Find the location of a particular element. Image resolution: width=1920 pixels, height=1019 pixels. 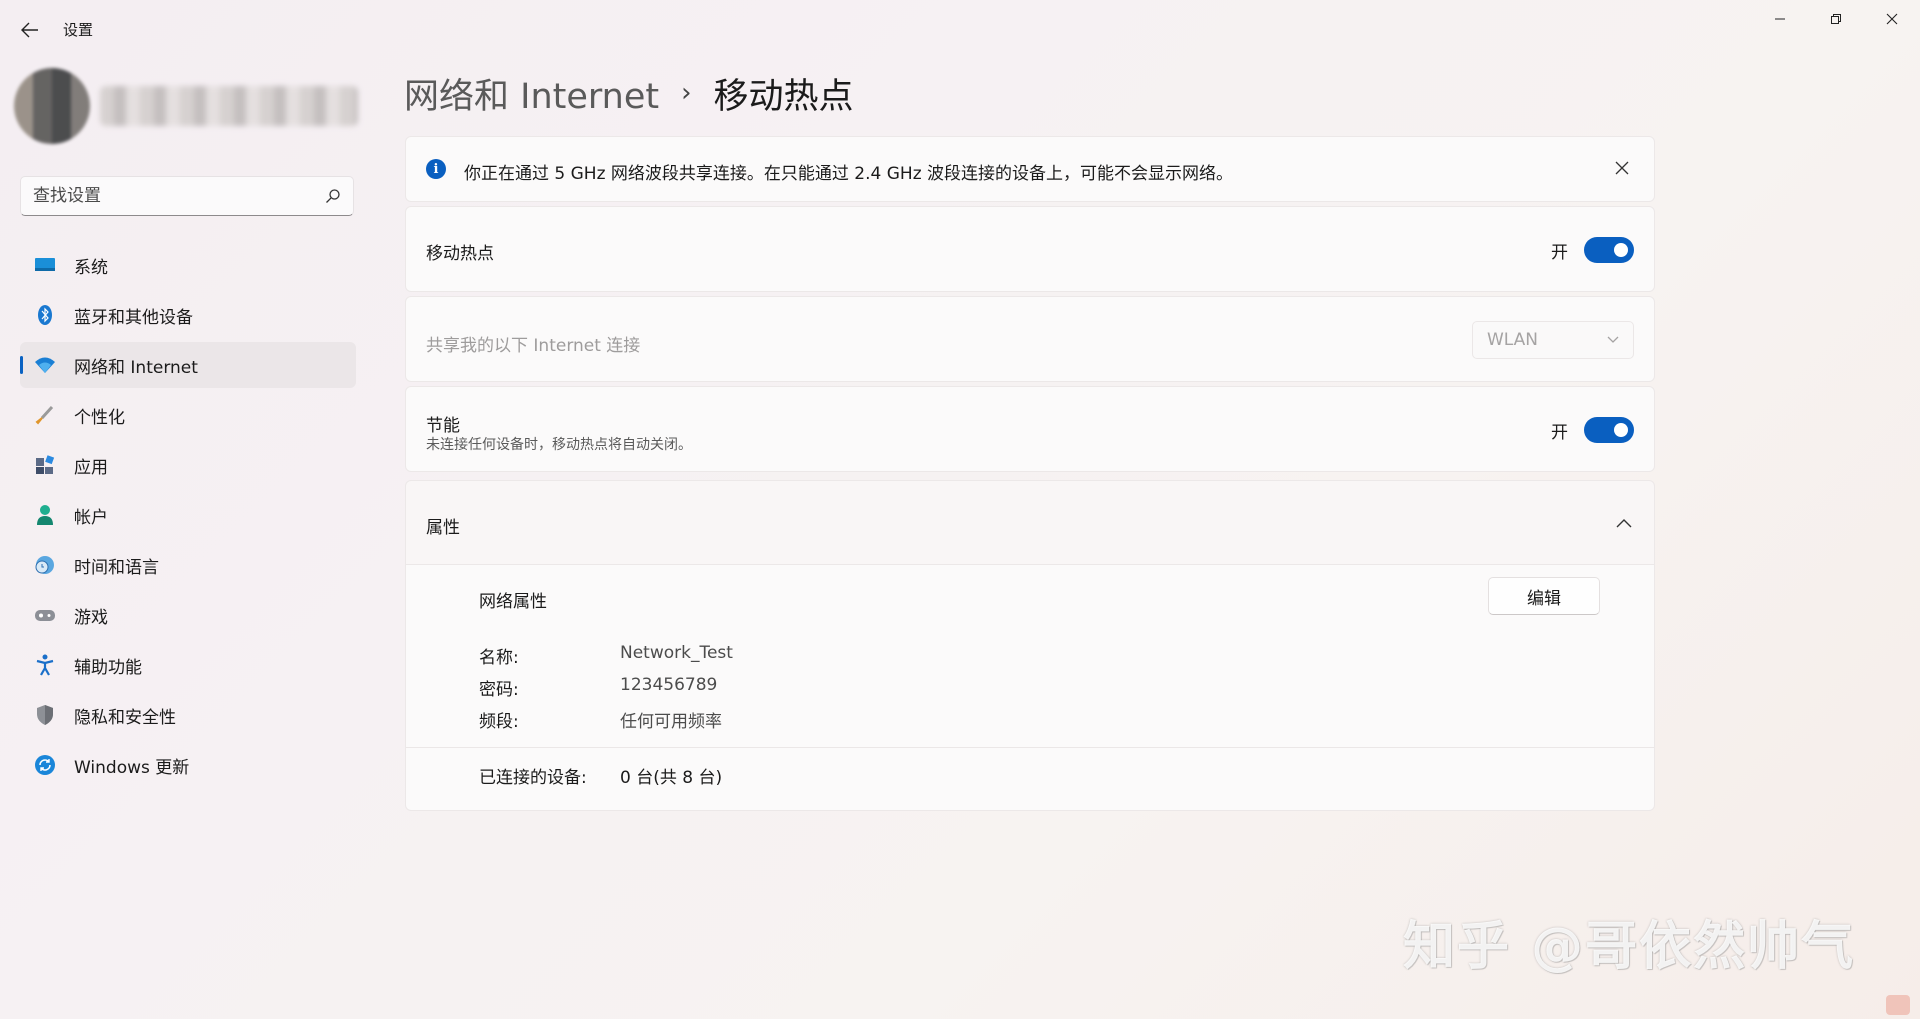

power-saving-toggle-group: 开 is located at coordinates (1592, 430).